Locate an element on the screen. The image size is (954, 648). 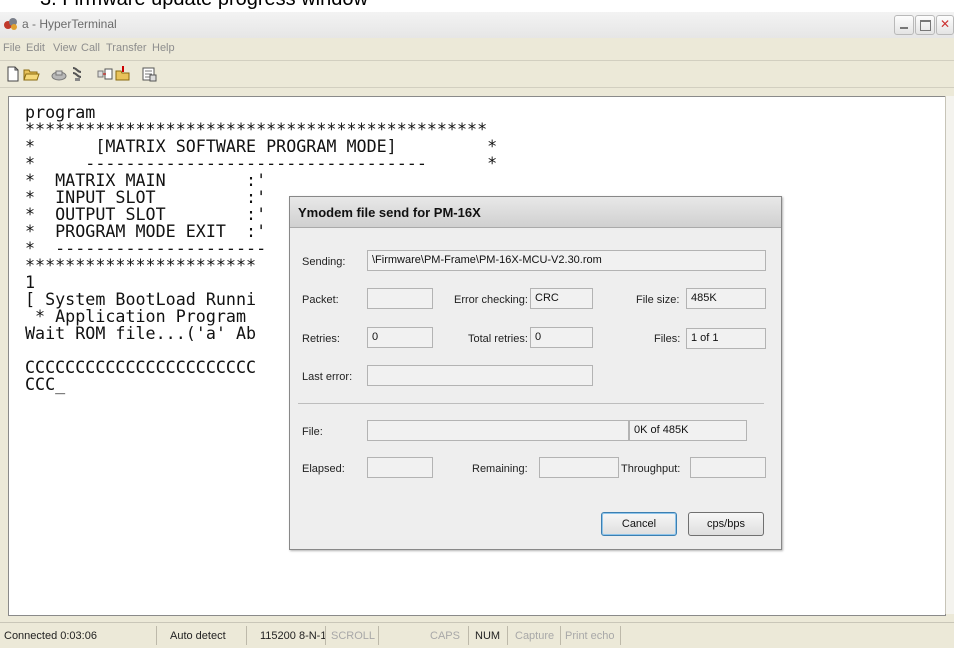
retries-label: Retries: is located at coordinates (321, 339).